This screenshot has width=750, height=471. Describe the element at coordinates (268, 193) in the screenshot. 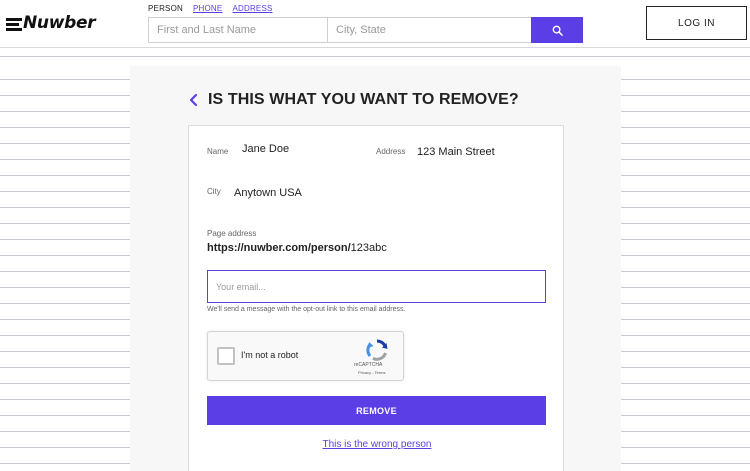

I see `city-value: Anytown USA` at that location.